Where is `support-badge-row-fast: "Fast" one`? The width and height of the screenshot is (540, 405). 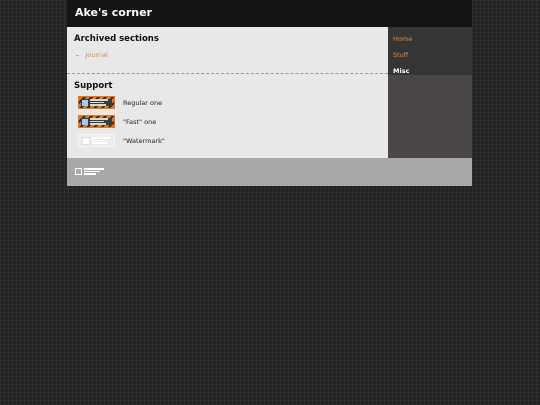 support-badge-row-fast: "Fast" one is located at coordinates (117, 121).